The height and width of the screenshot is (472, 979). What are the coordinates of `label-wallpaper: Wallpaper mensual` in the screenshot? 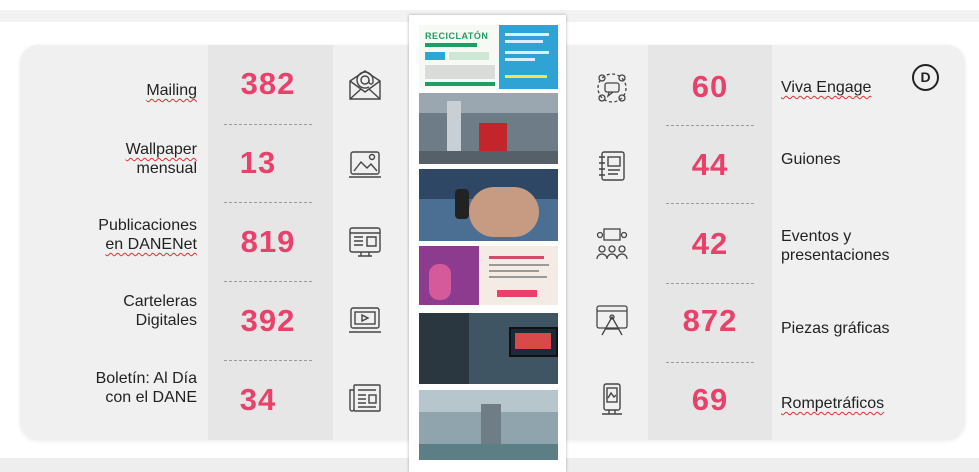 It's located at (161, 159).